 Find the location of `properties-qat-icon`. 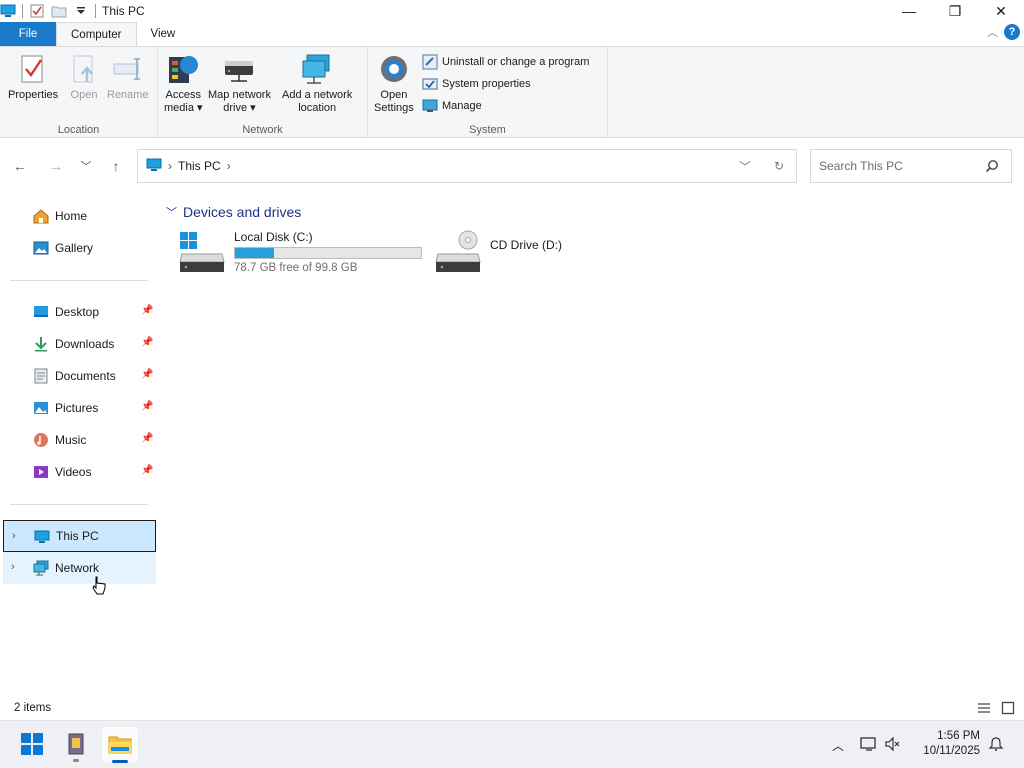

properties-qat-icon is located at coordinates (37, 11).